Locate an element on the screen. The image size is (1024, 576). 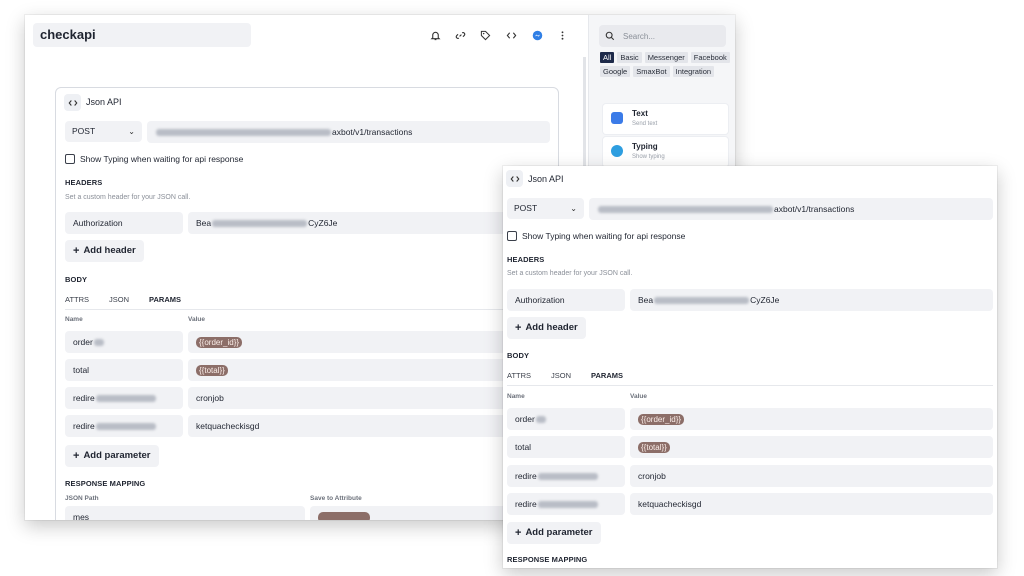
variable-tag: {{order_id}} is located at coordinates (219, 343).